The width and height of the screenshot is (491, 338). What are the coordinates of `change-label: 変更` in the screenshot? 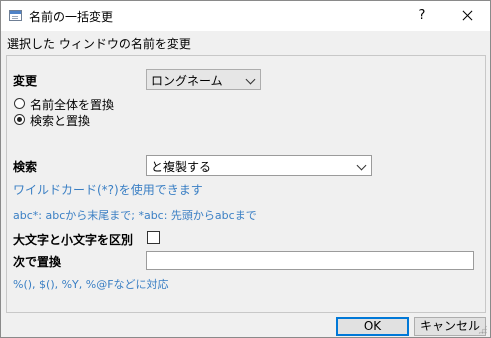 It's located at (25, 81).